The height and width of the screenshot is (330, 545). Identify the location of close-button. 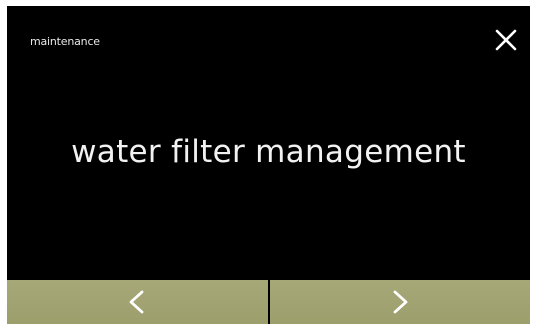
(506, 40).